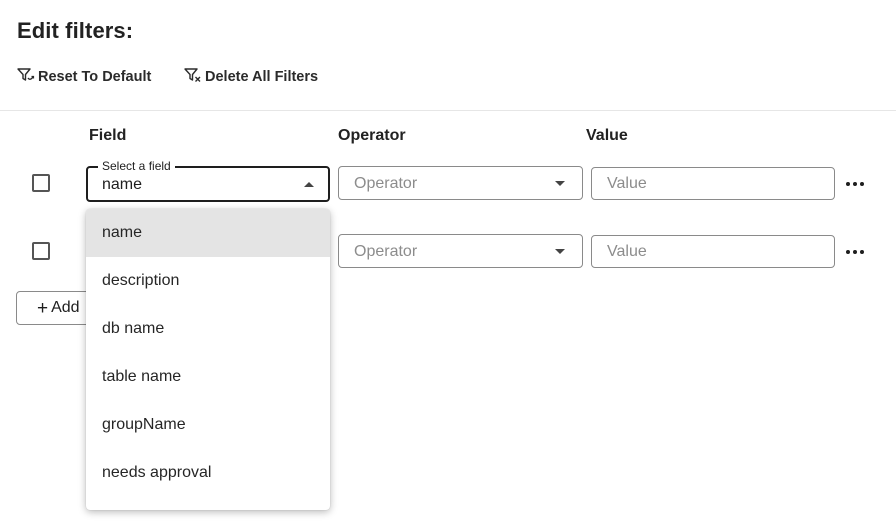  Describe the element at coordinates (122, 184) in the screenshot. I see `field-select-value: name` at that location.